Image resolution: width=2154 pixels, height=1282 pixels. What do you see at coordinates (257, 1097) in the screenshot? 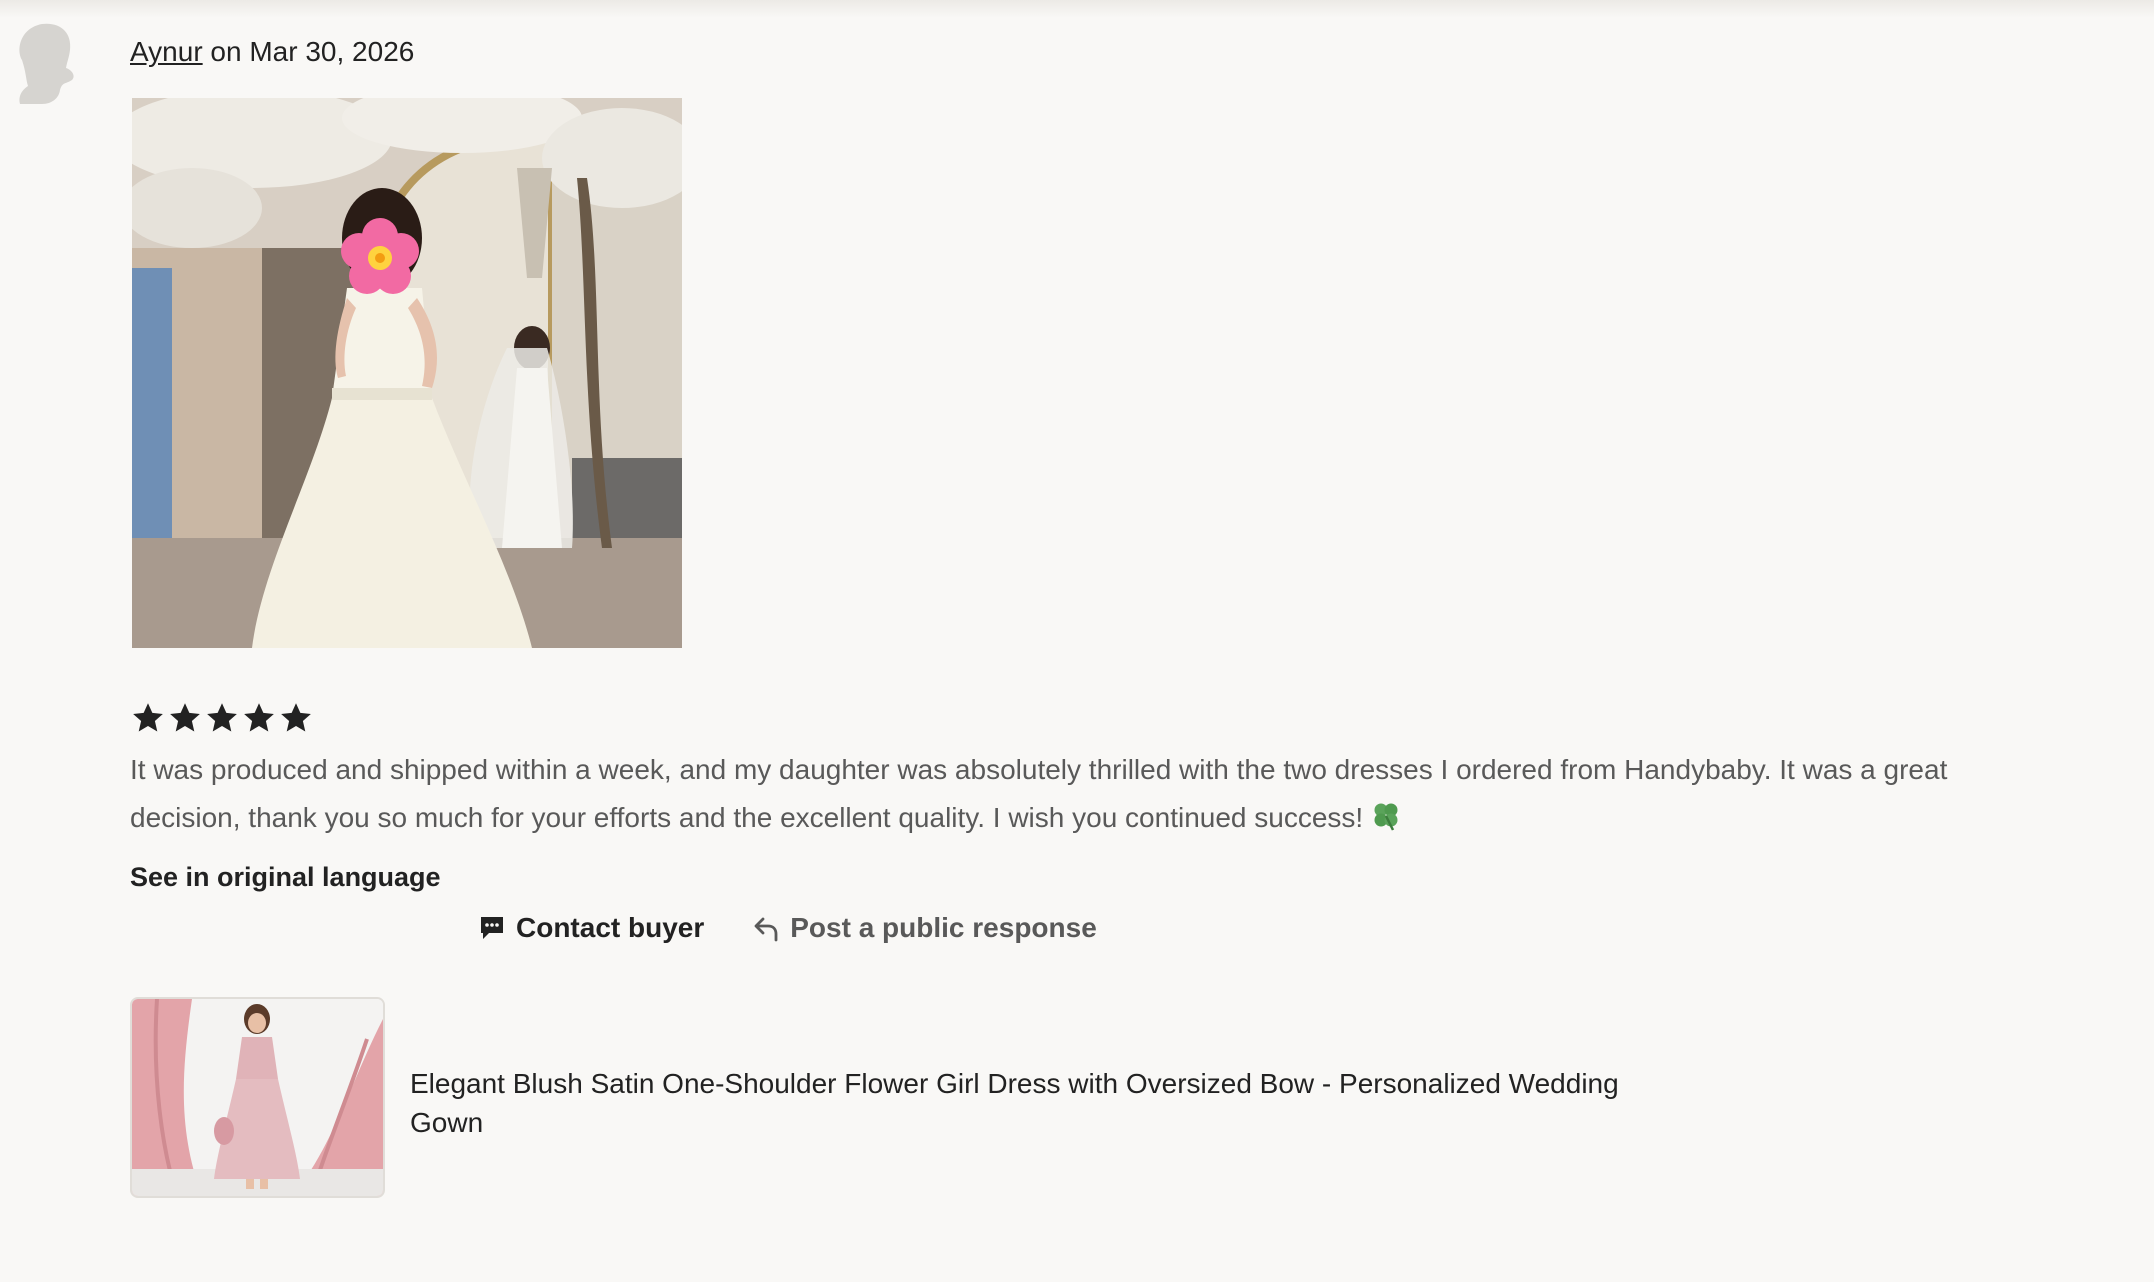
I see `product-thumbnail` at bounding box center [257, 1097].